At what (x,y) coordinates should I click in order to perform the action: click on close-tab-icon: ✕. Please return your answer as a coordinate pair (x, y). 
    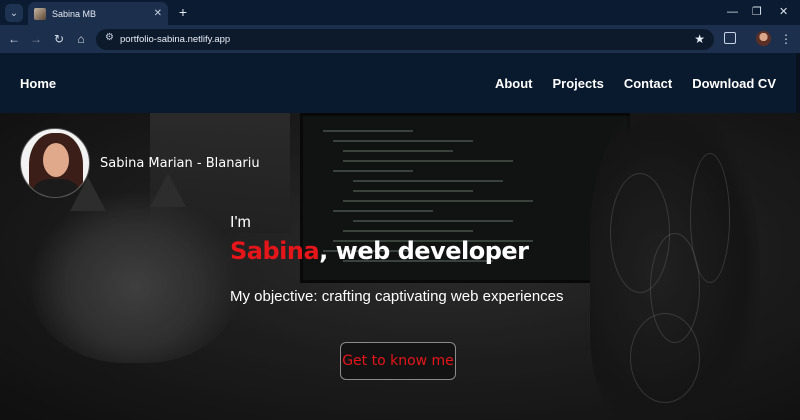
    Looking at the image, I should click on (158, 13).